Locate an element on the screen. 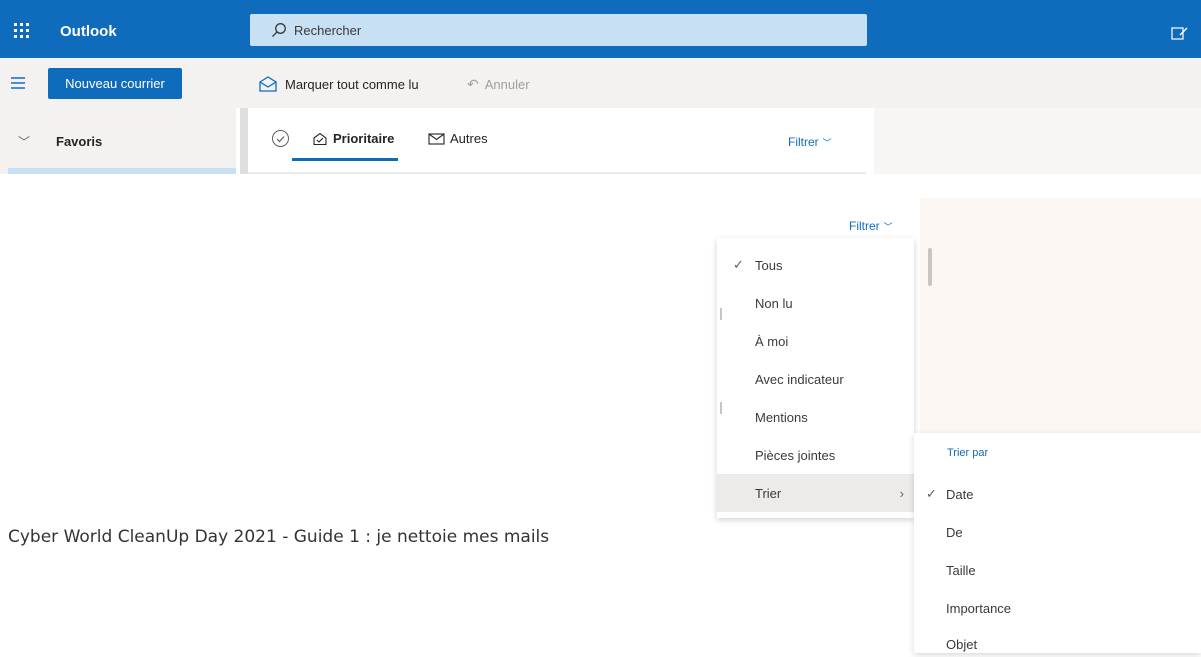 The width and height of the screenshot is (1201, 657). filter-option-a-moi: À moi is located at coordinates (815, 341).